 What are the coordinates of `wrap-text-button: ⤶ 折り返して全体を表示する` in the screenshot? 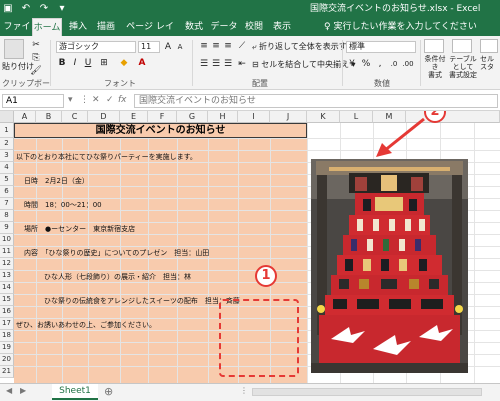 It's located at (303, 46).